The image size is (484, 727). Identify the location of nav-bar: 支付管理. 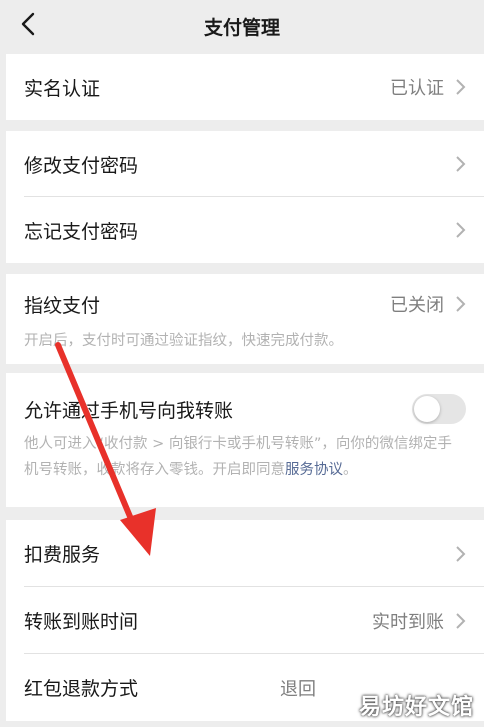
(242, 26).